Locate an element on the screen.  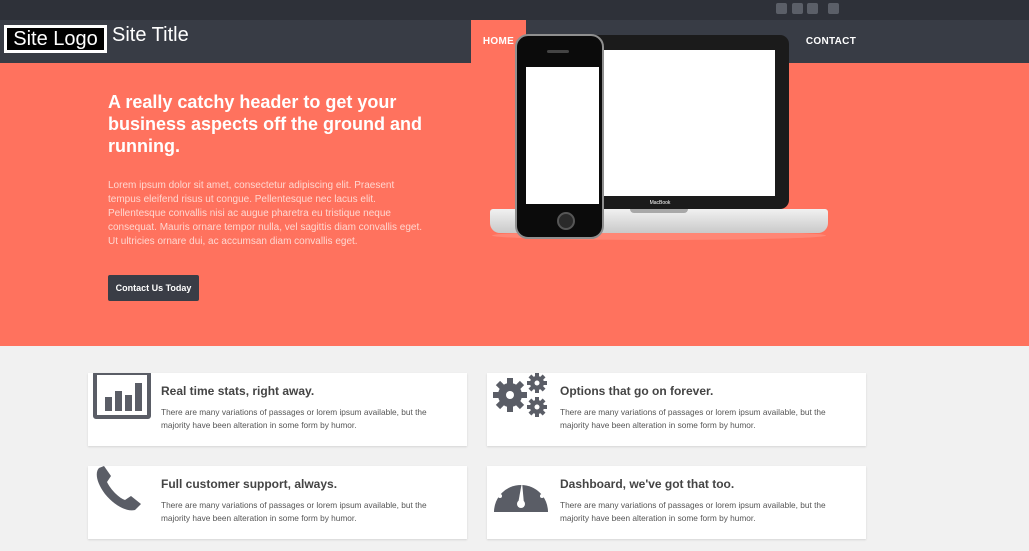
feature-title: Dashboard, we've got that too. is located at coordinates (647, 484).